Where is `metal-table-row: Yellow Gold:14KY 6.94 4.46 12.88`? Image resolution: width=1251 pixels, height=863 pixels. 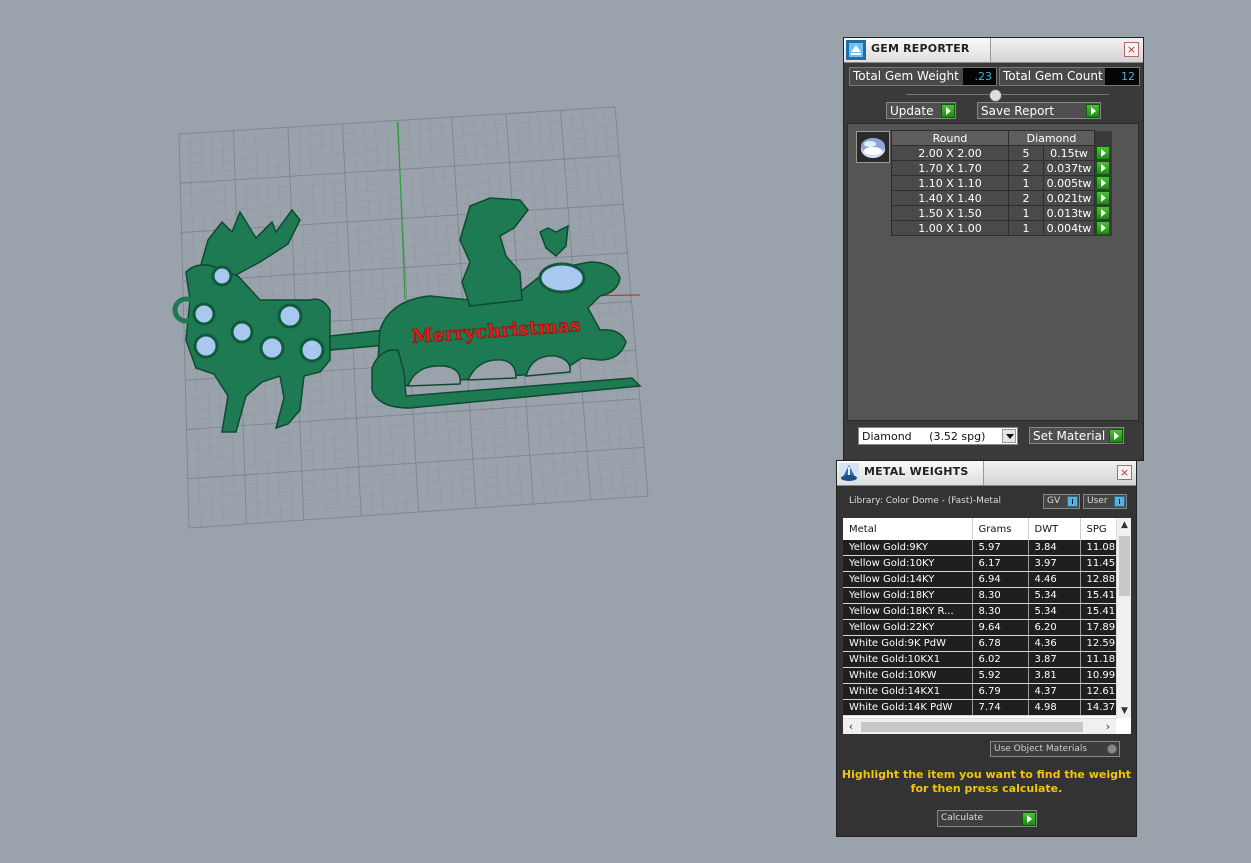 metal-table-row: Yellow Gold:14KY 6.94 4.46 12.88 is located at coordinates (987, 579).